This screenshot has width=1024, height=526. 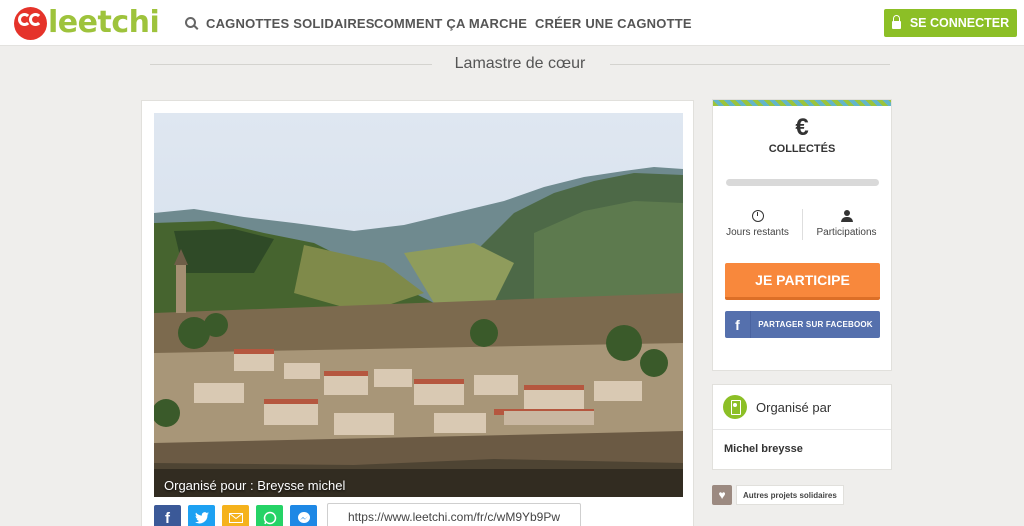 I want to click on share-on-facebook-button: f PARTAGER SUR FACEBOOK, so click(x=802, y=324).